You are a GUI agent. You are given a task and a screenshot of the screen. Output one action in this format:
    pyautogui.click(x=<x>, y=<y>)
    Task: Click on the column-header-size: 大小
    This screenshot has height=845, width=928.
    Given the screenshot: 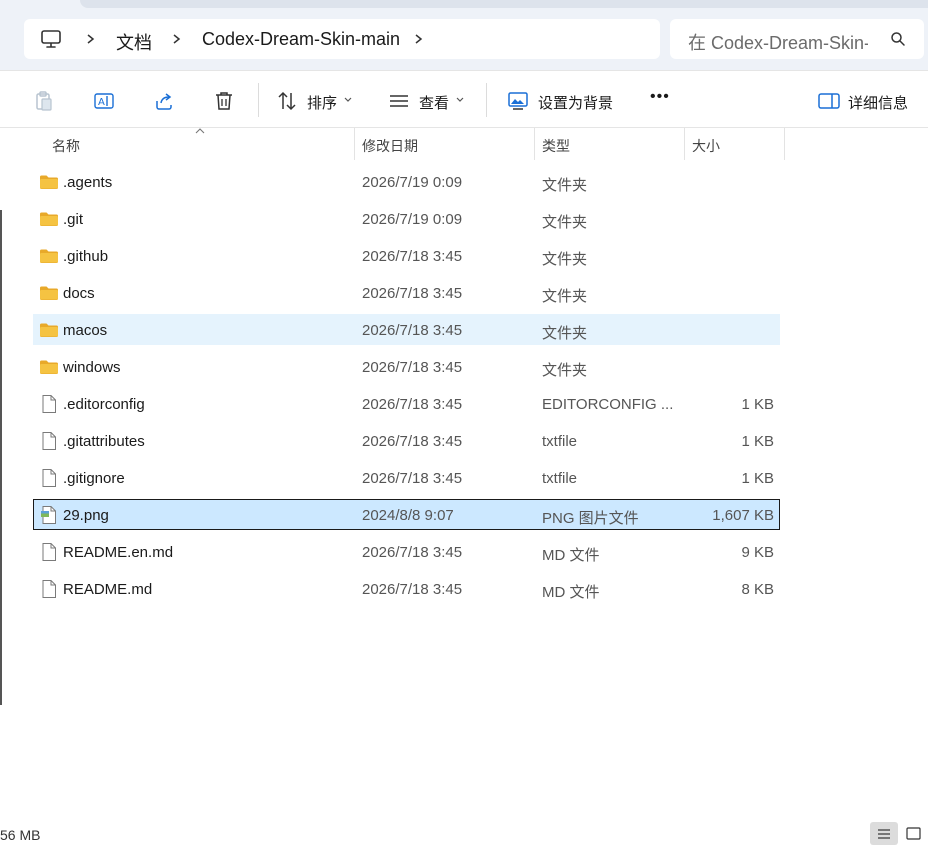 What is the action you would take?
    pyautogui.click(x=706, y=146)
    